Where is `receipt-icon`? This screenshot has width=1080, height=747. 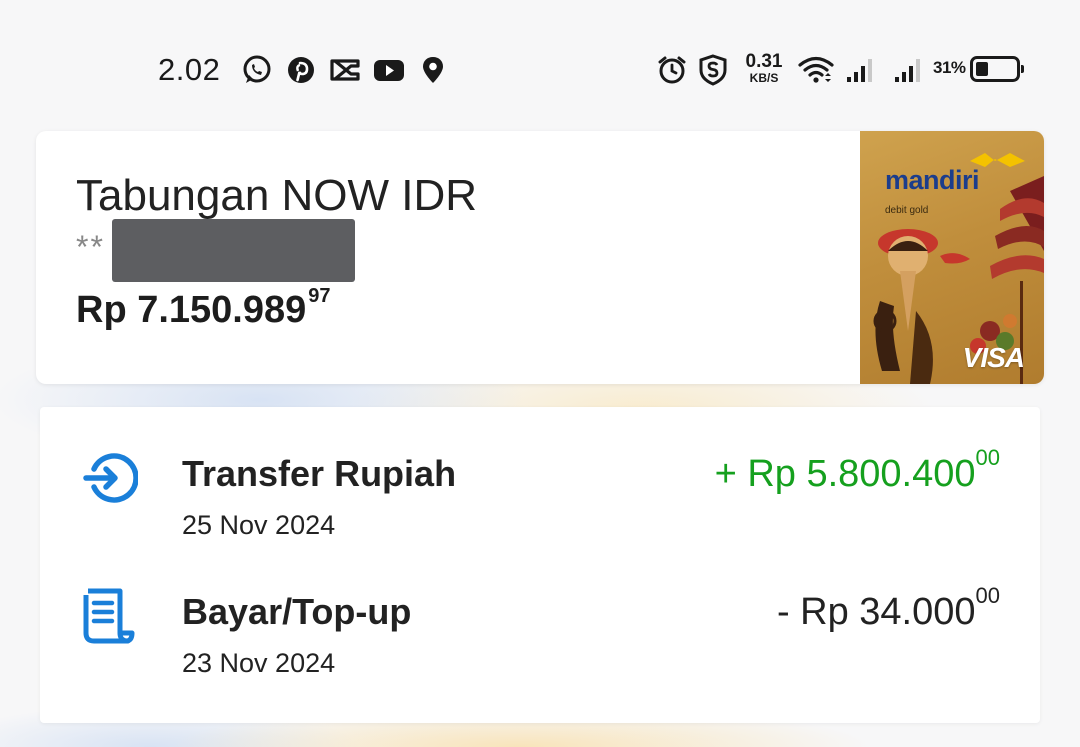
receipt-icon is located at coordinates (109, 616).